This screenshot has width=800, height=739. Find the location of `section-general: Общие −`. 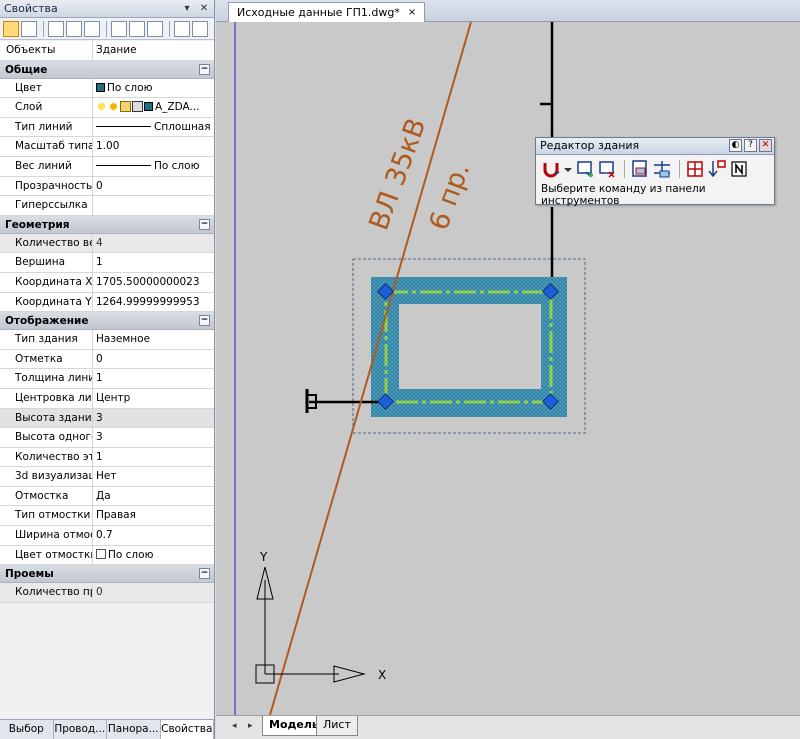

section-general: Общие − is located at coordinates (107, 69).